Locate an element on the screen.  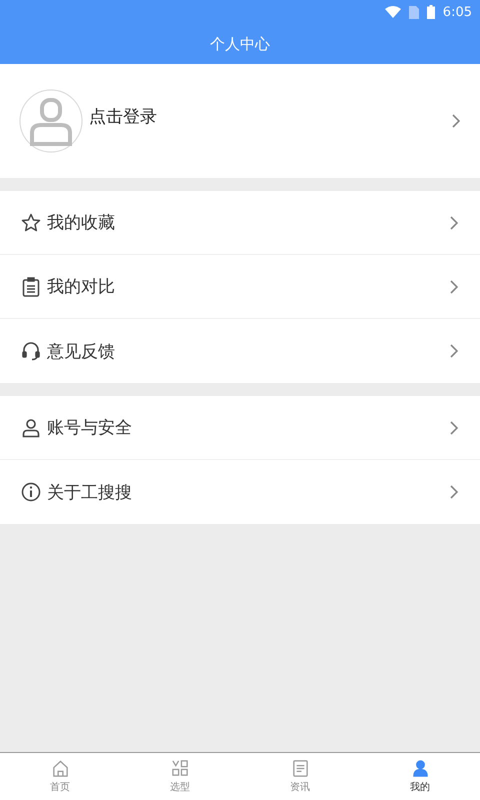
menu-item: 关于工搜搜 is located at coordinates (240, 492).